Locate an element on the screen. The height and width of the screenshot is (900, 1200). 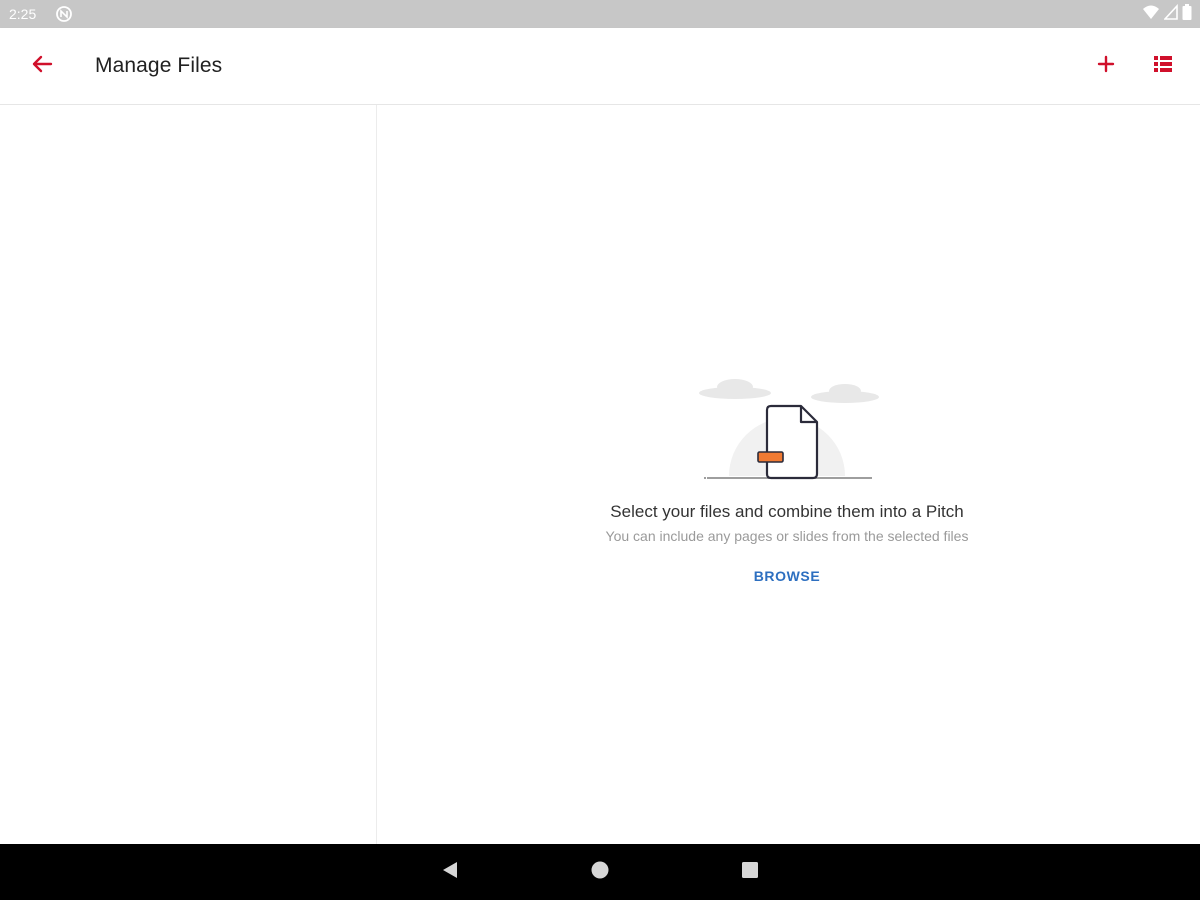
wifi-icon is located at coordinates (1151, 14).